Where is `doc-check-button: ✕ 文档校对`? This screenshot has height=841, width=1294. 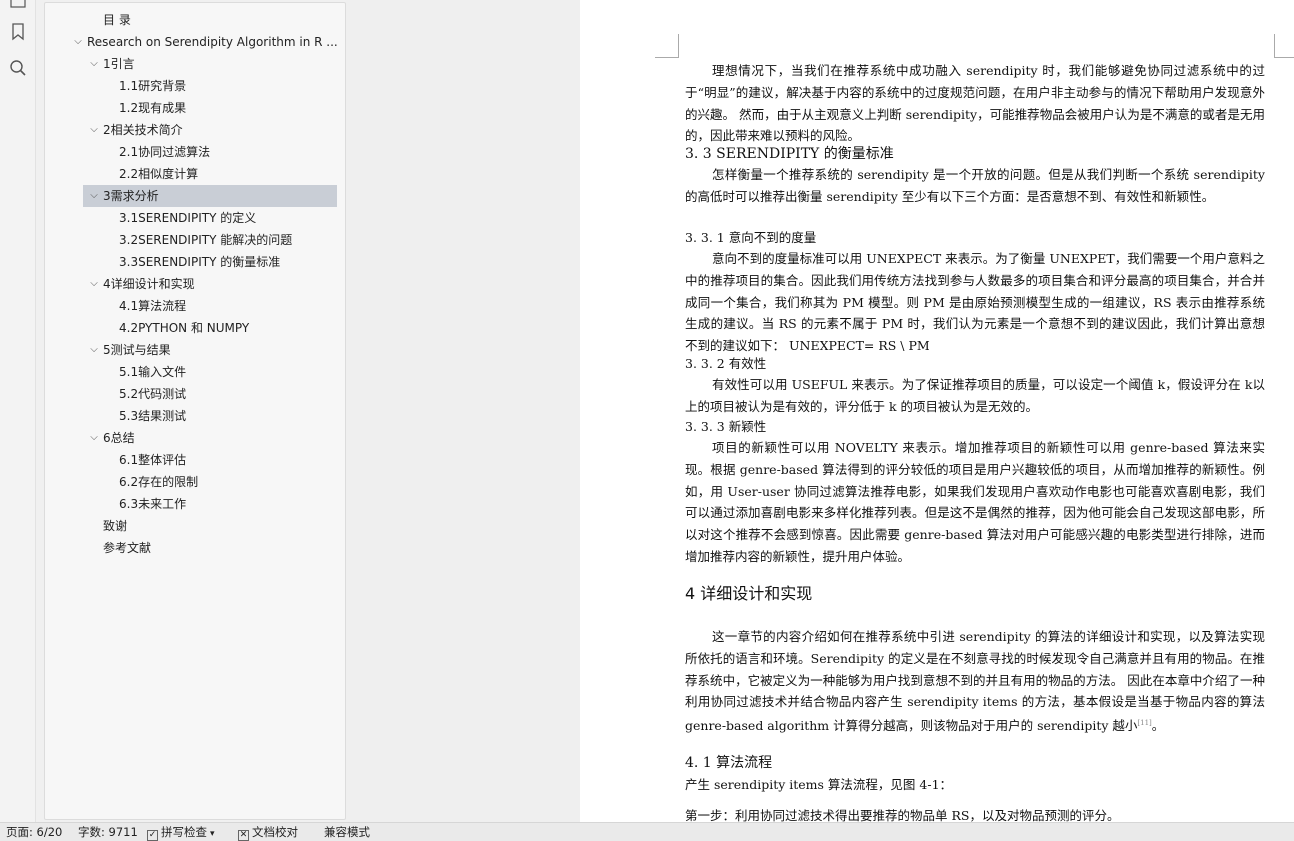 doc-check-button: ✕ 文档校对 is located at coordinates (268, 833).